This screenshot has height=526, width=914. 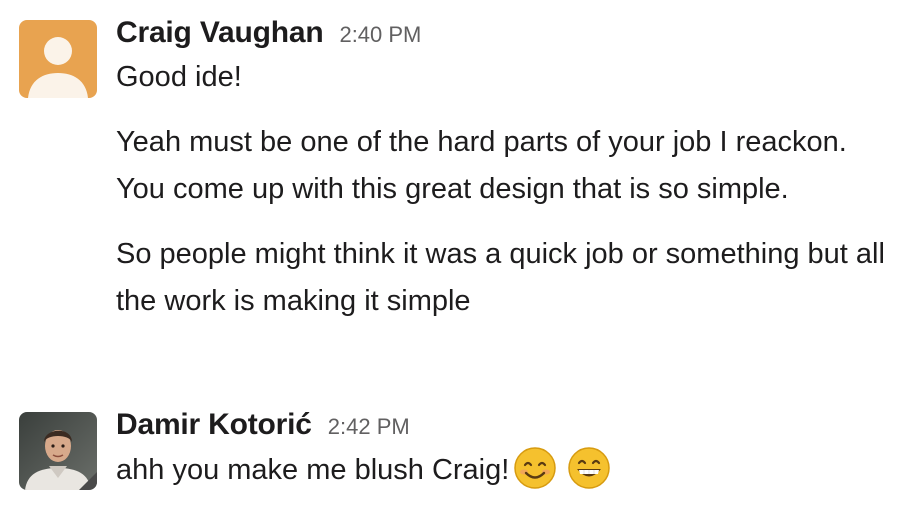 What do you see at coordinates (589, 475) in the screenshot?
I see `grinning-face-icon` at bounding box center [589, 475].